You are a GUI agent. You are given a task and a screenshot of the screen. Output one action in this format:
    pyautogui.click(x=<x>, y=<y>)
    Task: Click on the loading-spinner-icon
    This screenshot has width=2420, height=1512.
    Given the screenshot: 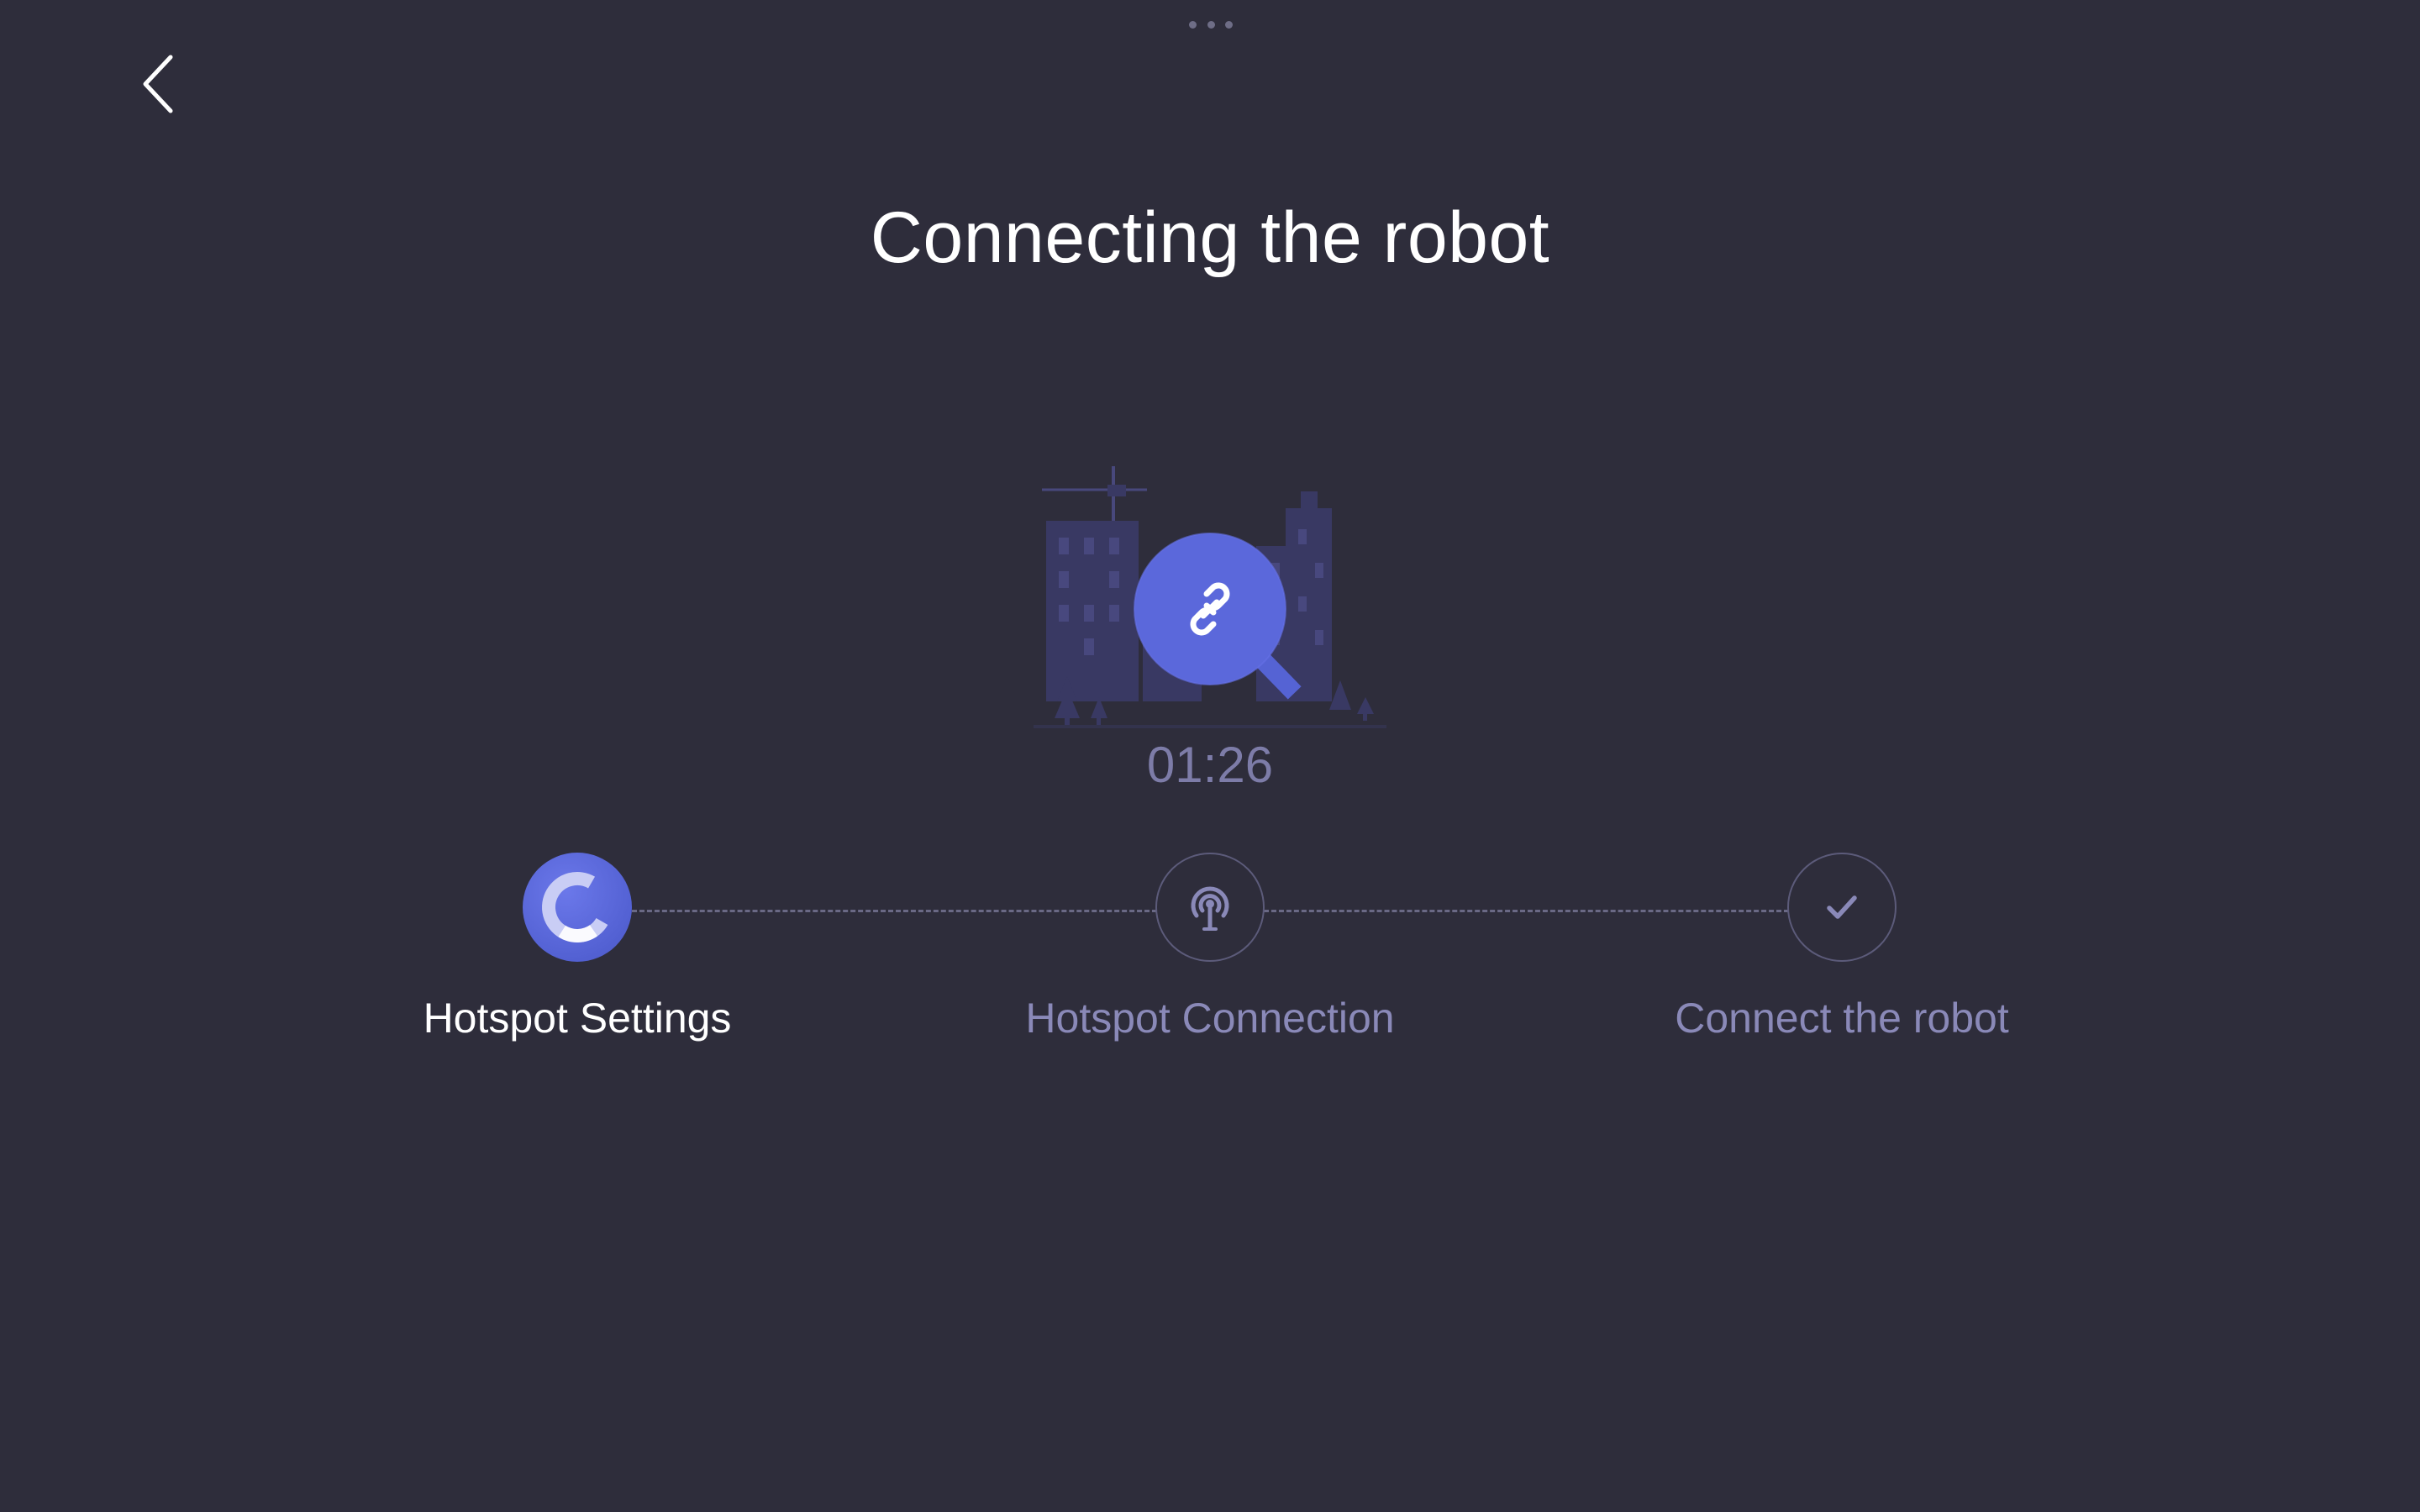 What is the action you would take?
    pyautogui.click(x=577, y=907)
    